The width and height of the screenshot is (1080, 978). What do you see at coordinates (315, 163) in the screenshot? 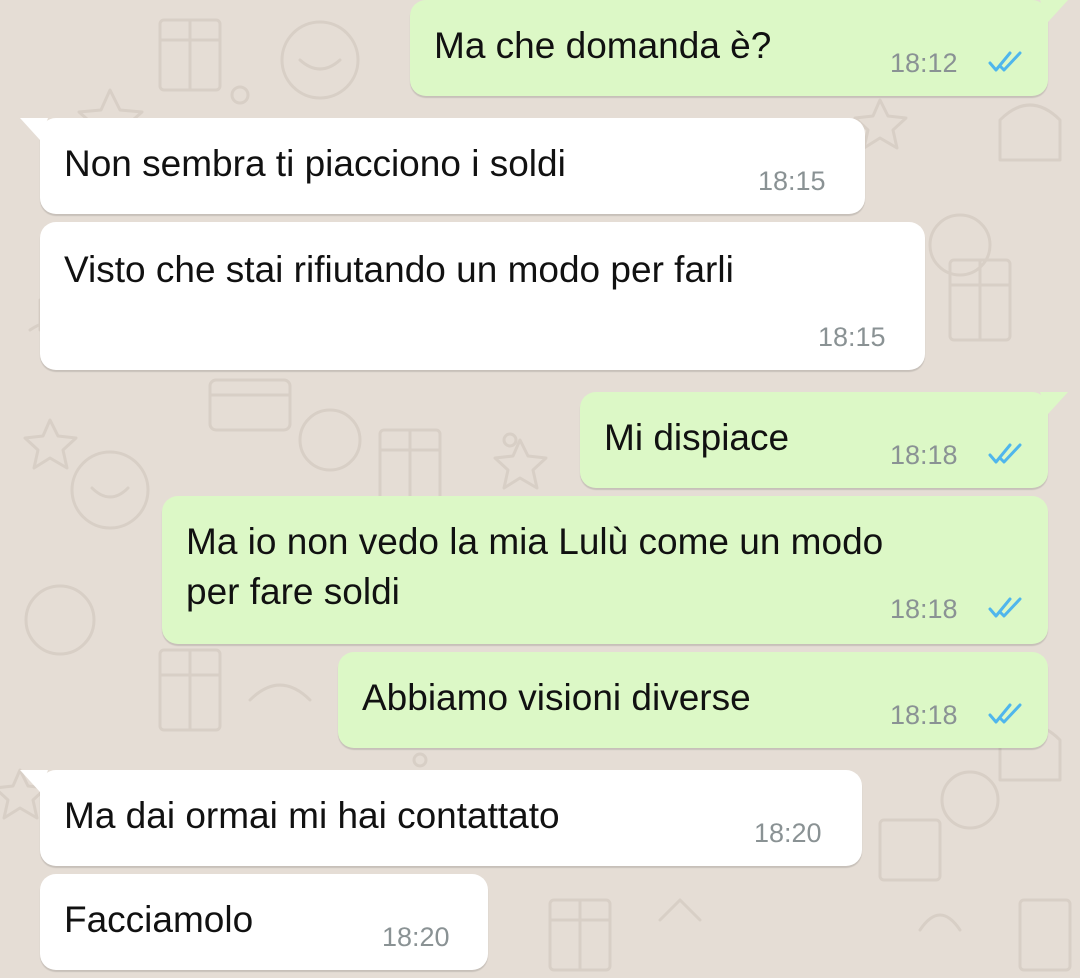
I see `message-text: Non sembra ti piacciono i soldi` at bounding box center [315, 163].